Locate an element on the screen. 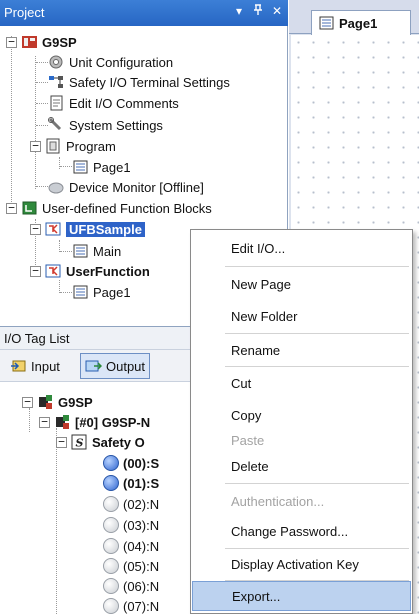 Image resolution: width=419 pixels, height=614 pixels. io-item-05: (05):N is located at coordinates (131, 566).